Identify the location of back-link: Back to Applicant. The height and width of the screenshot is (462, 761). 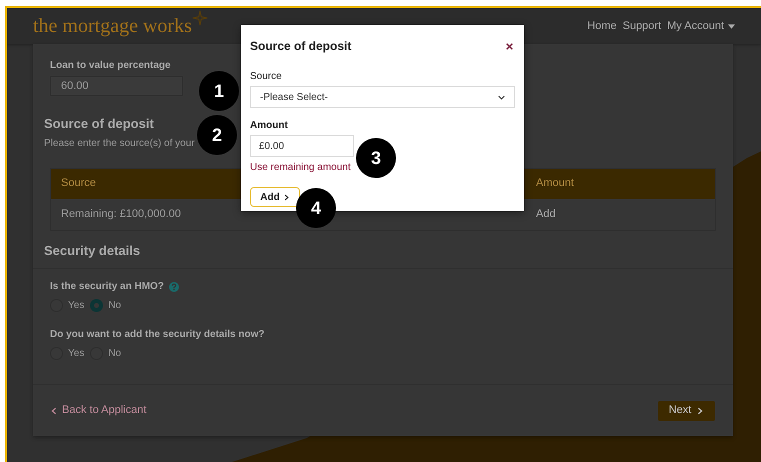
(98, 410).